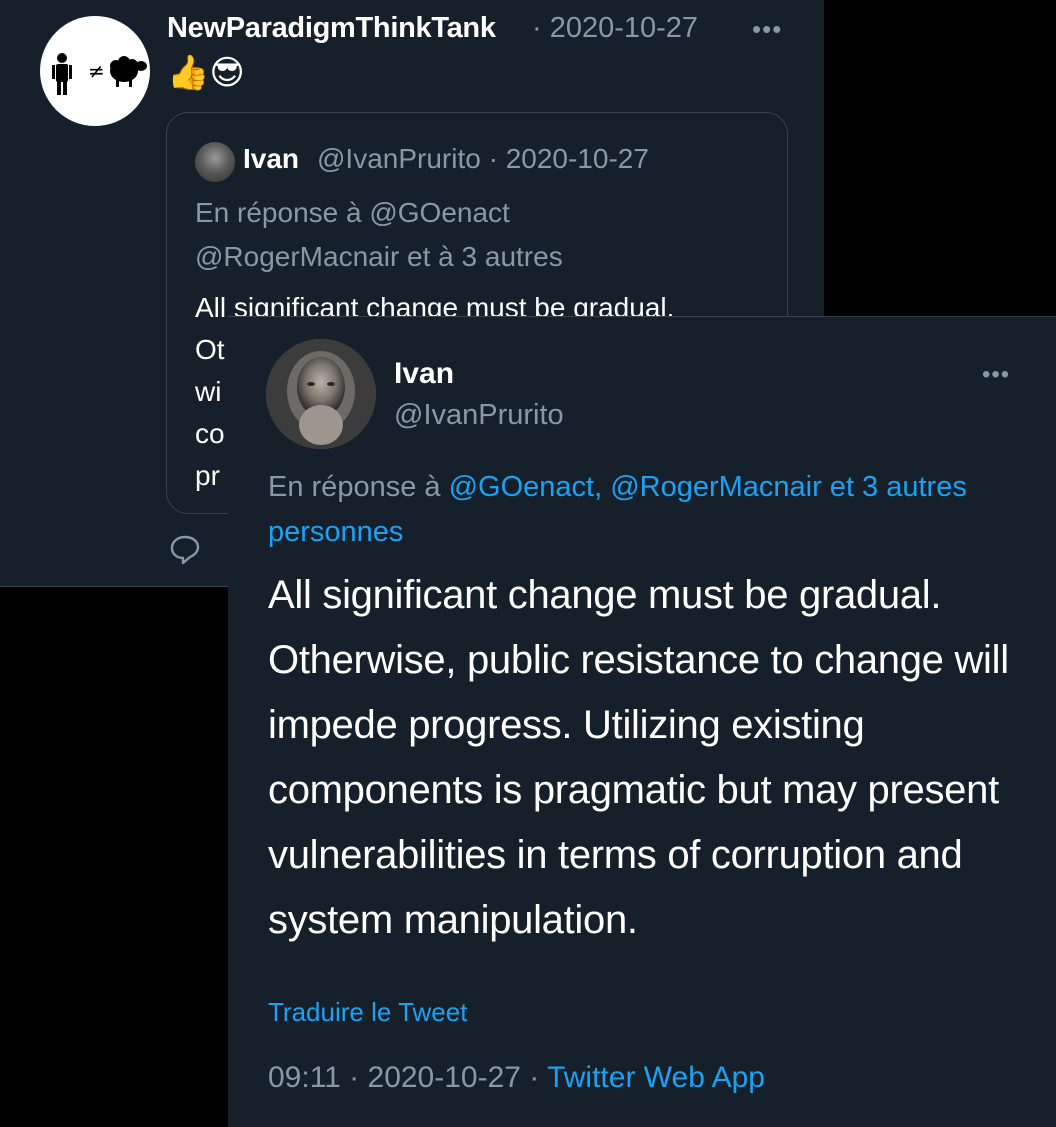 The image size is (1056, 1127). What do you see at coordinates (656, 1077) in the screenshot?
I see `source-app-link: Twitter Web App` at bounding box center [656, 1077].